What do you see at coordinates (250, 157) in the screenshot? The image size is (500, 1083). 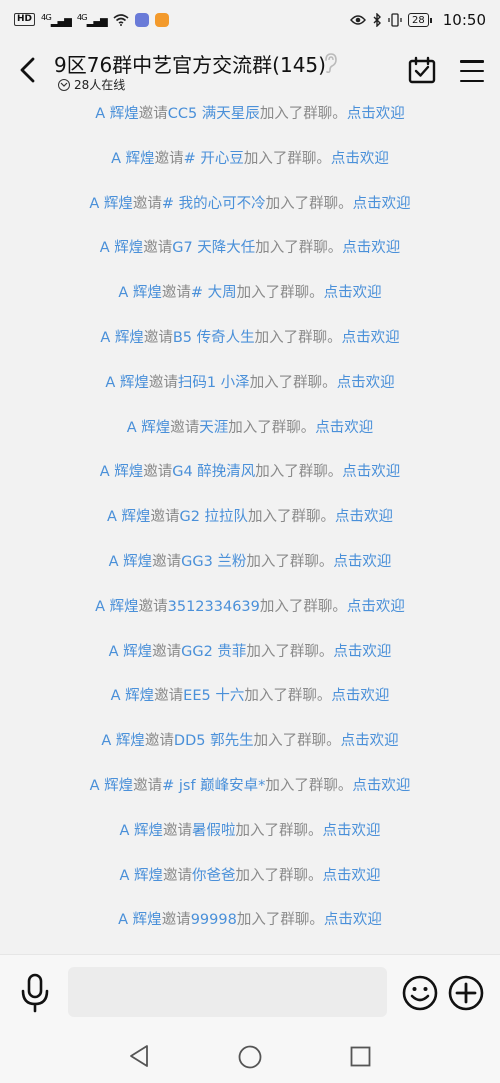 I see `system-message: A 辉煌邀请# 开心豆加入了群聊。点击欢迎` at bounding box center [250, 157].